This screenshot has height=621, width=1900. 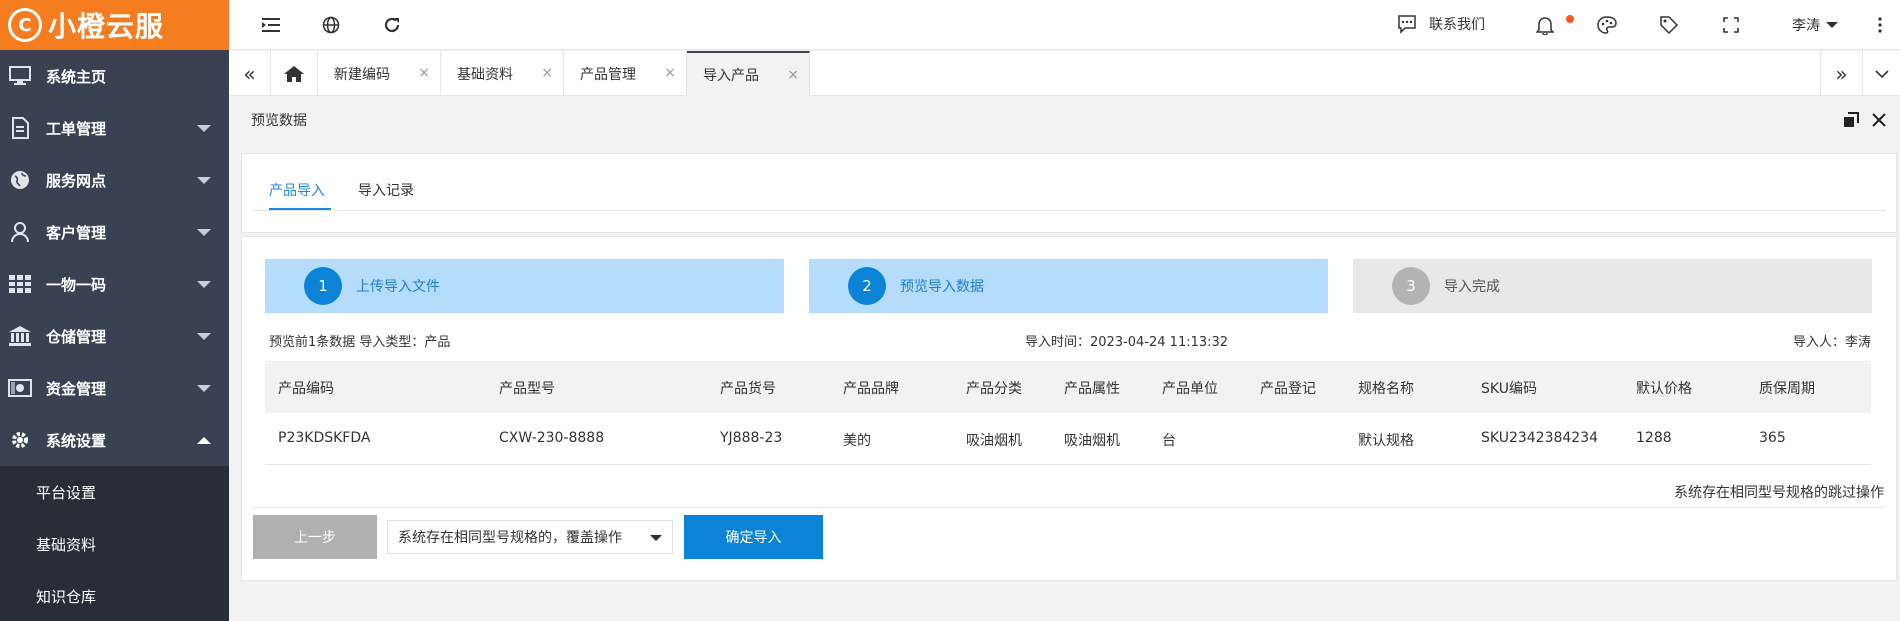 What do you see at coordinates (857, 441) in the screenshot?
I see `table-cell: 美的` at bounding box center [857, 441].